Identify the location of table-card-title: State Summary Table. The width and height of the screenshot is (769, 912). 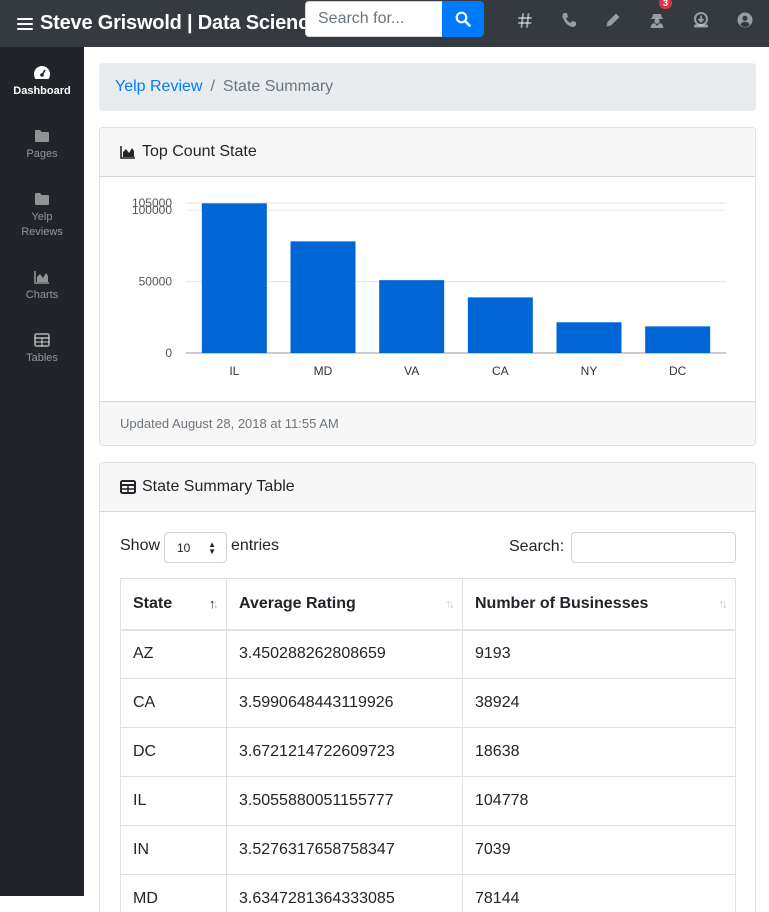
(218, 487).